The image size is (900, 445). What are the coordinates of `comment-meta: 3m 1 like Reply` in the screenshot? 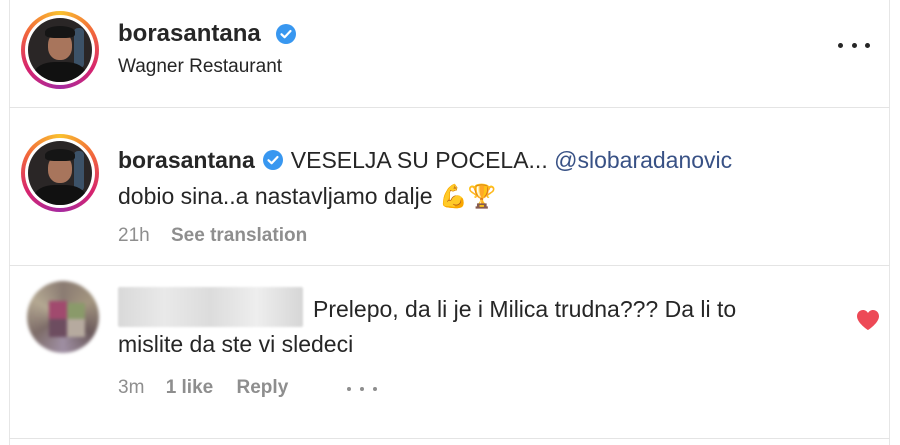 It's located at (203, 388).